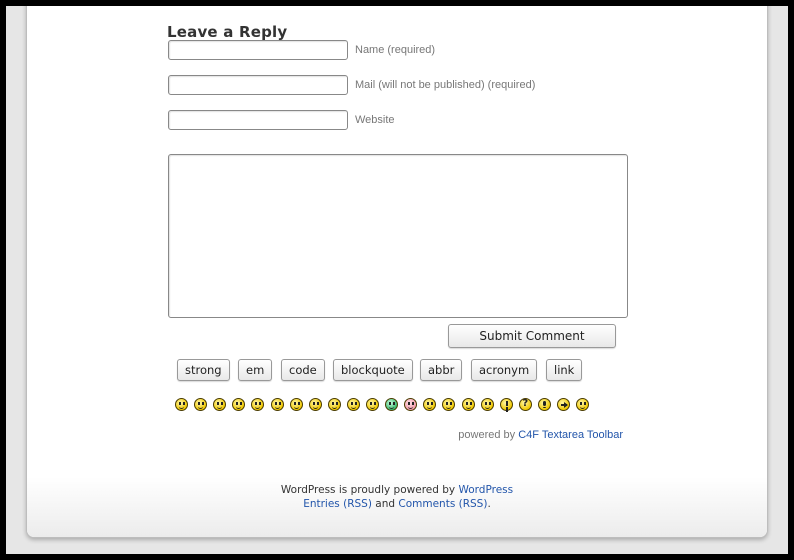 Image resolution: width=794 pixels, height=560 pixels. Describe the element at coordinates (442, 504) in the screenshot. I see `comments-rss-link: Comments (RSS)` at that location.